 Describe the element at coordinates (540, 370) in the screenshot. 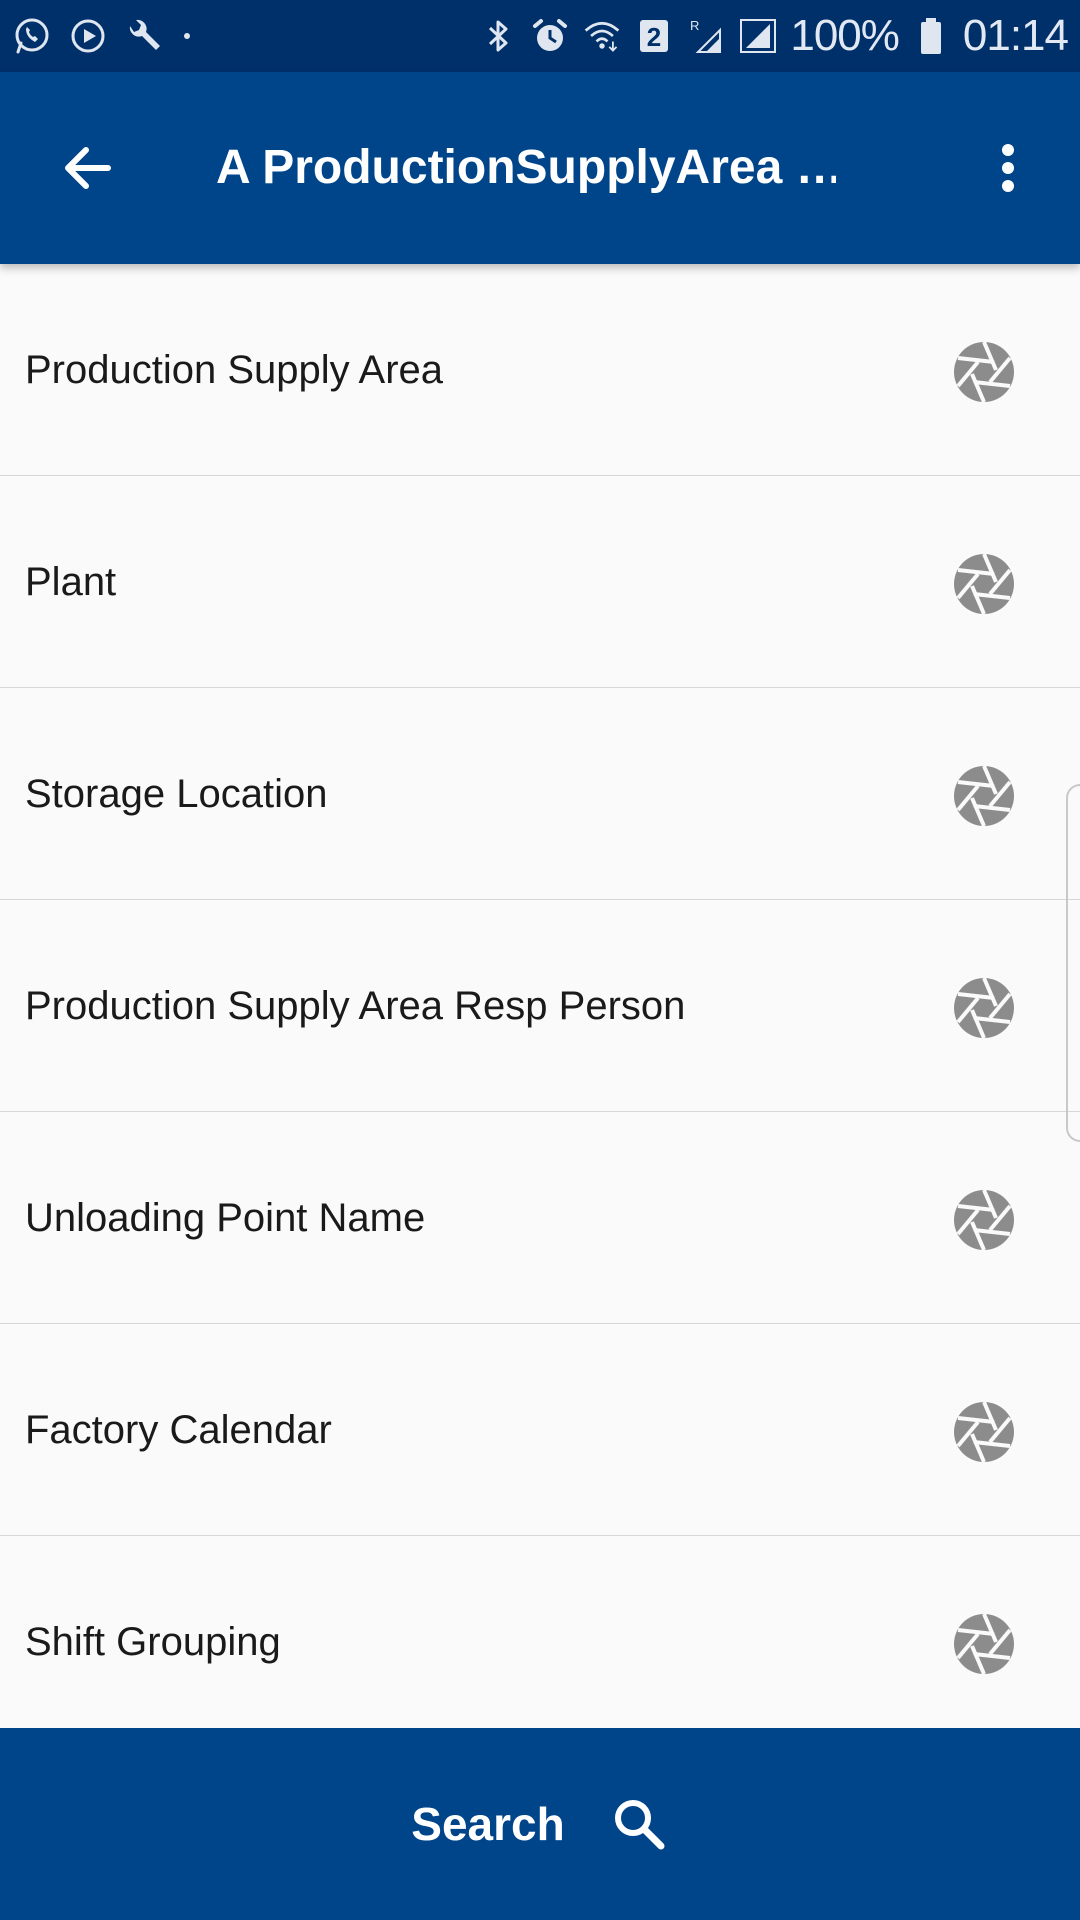

I see `list-item-production-supply-area: Production Supply Area` at that location.